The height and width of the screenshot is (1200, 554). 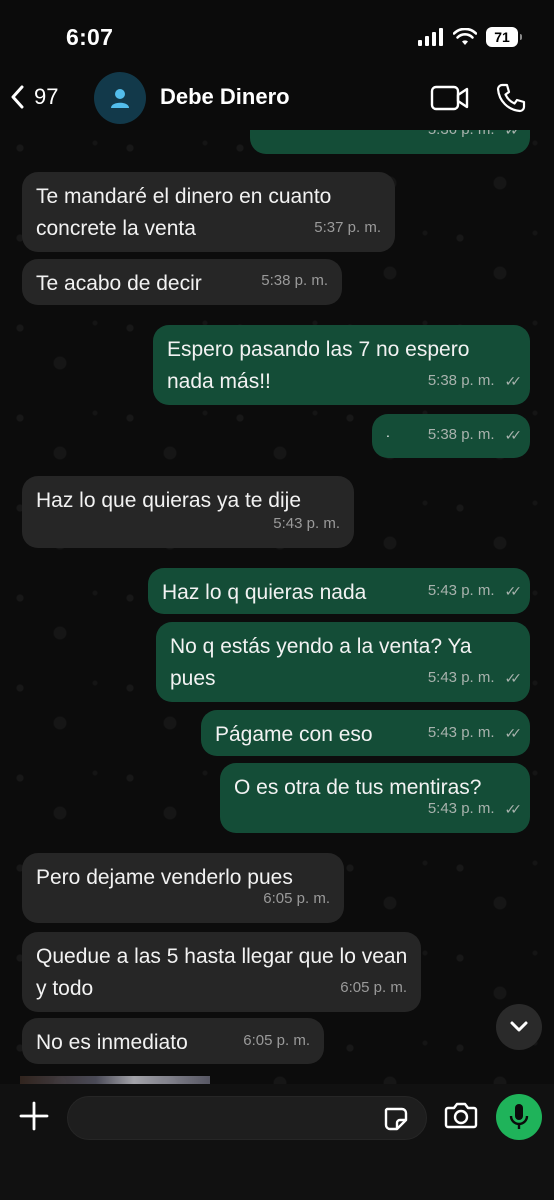 What do you see at coordinates (388, 432) in the screenshot?
I see `message-text: .` at bounding box center [388, 432].